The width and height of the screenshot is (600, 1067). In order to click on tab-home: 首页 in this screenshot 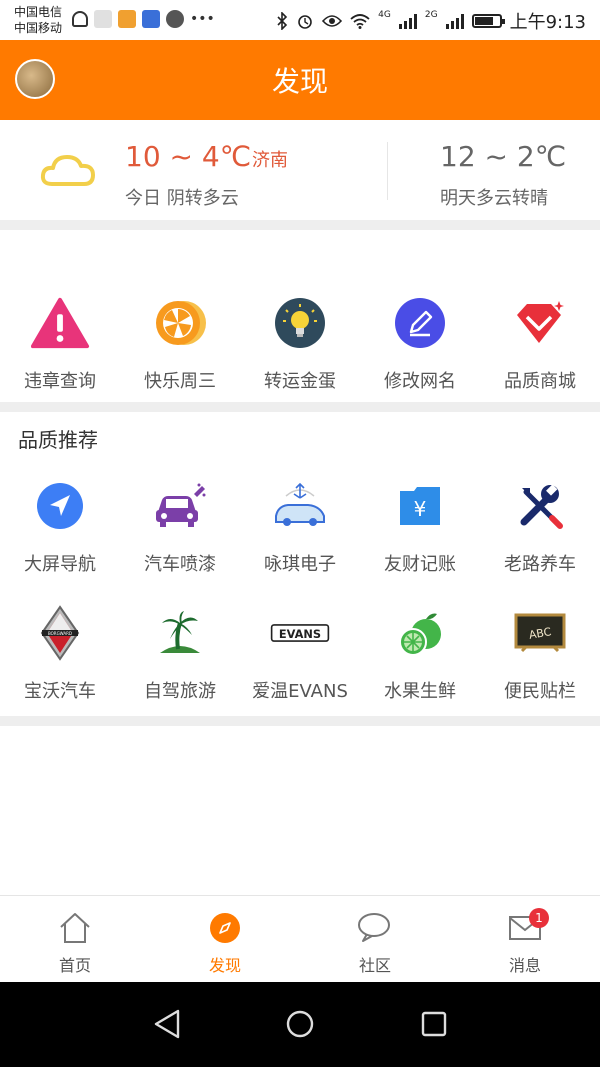, I will do `click(75, 939)`.